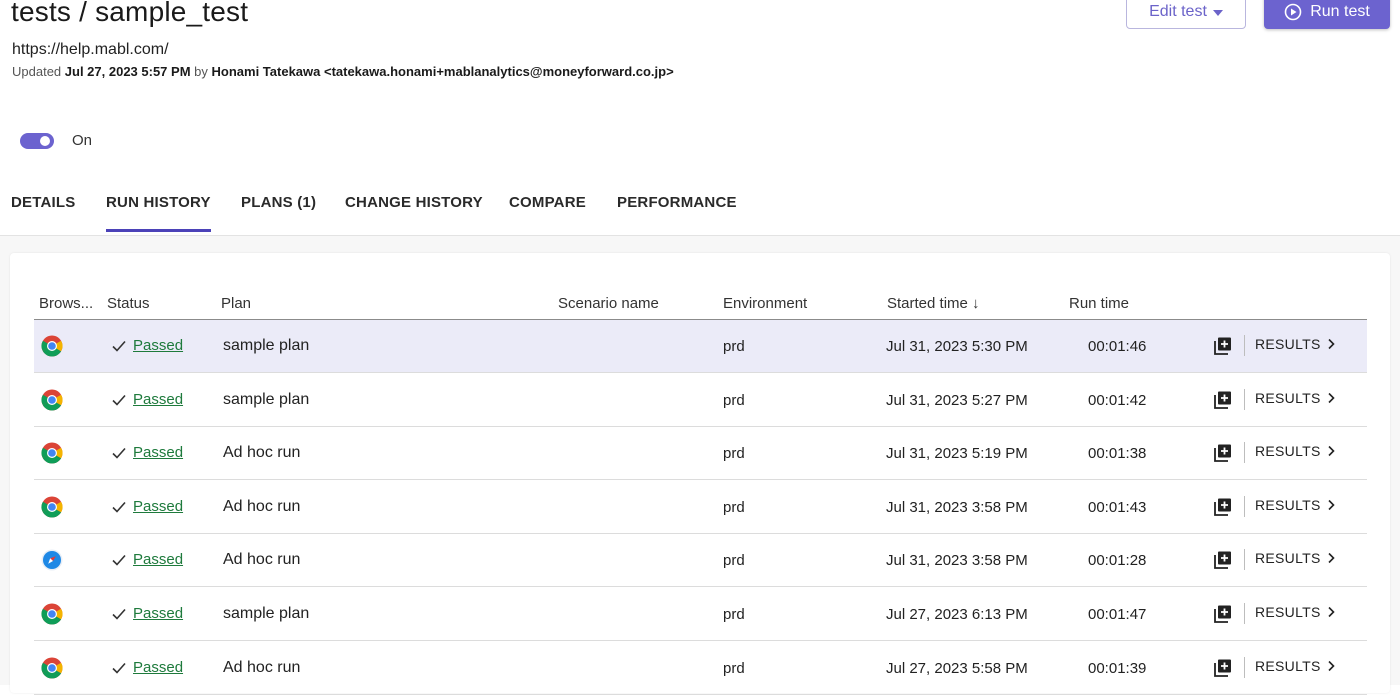 The width and height of the screenshot is (1400, 695). Describe the element at coordinates (158, 213) in the screenshot. I see `tab-run-history: RUN HISTORY` at that location.